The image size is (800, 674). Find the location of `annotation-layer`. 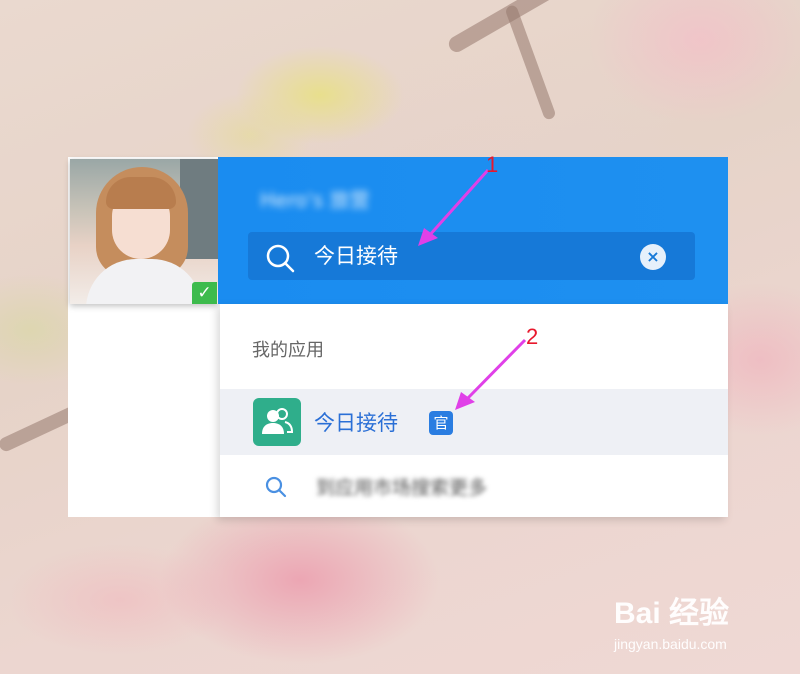

annotation-layer is located at coordinates (472, 289).